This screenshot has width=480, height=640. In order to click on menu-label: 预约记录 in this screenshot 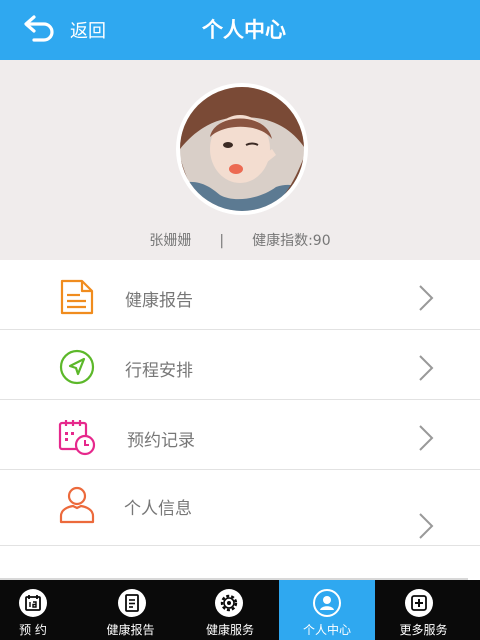, I will do `click(161, 441)`.